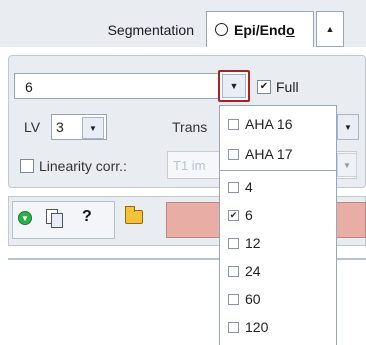  What do you see at coordinates (269, 154) in the screenshot?
I see `dropdown-item-label: AHA 17` at bounding box center [269, 154].